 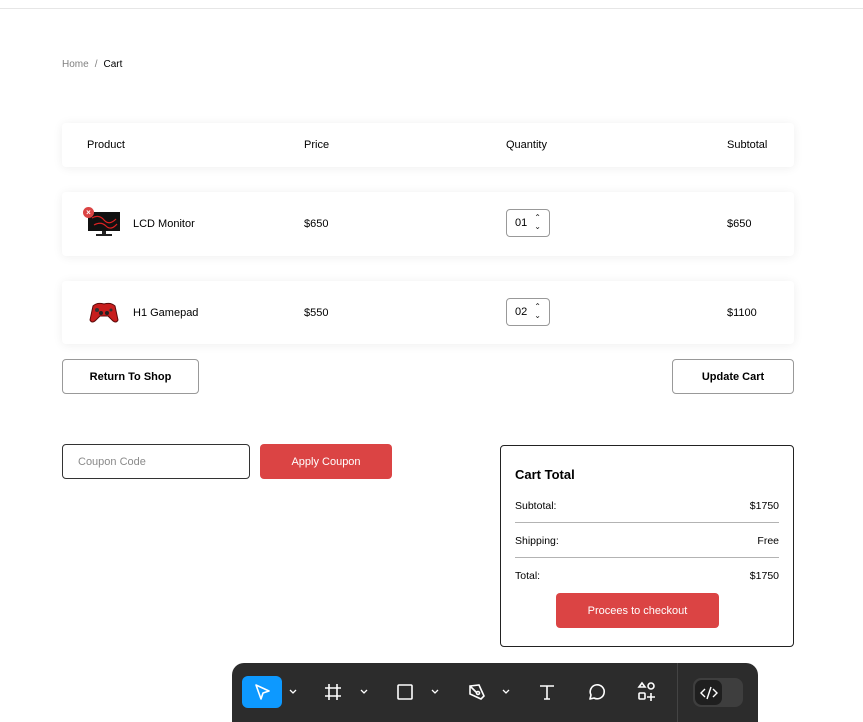 What do you see at coordinates (597, 692) in the screenshot?
I see `comment-tool-icon` at bounding box center [597, 692].